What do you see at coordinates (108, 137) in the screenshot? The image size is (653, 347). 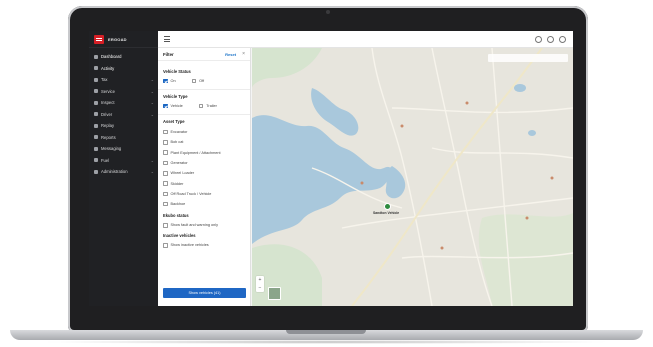 I see `sidebar-item-label: Reports` at bounding box center [108, 137].